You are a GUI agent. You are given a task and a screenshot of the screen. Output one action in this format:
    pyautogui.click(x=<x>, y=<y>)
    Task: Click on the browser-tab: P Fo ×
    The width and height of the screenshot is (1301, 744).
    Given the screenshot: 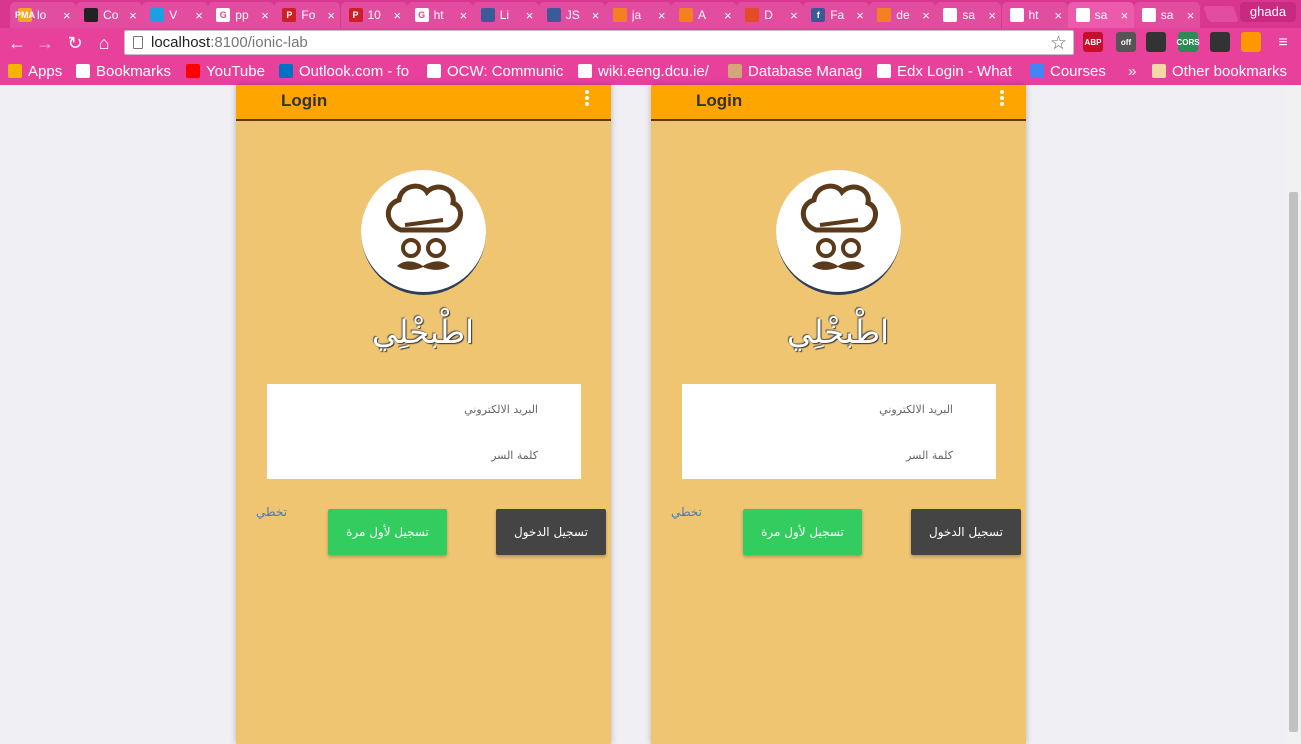 What is the action you would take?
    pyautogui.click(x=307, y=15)
    